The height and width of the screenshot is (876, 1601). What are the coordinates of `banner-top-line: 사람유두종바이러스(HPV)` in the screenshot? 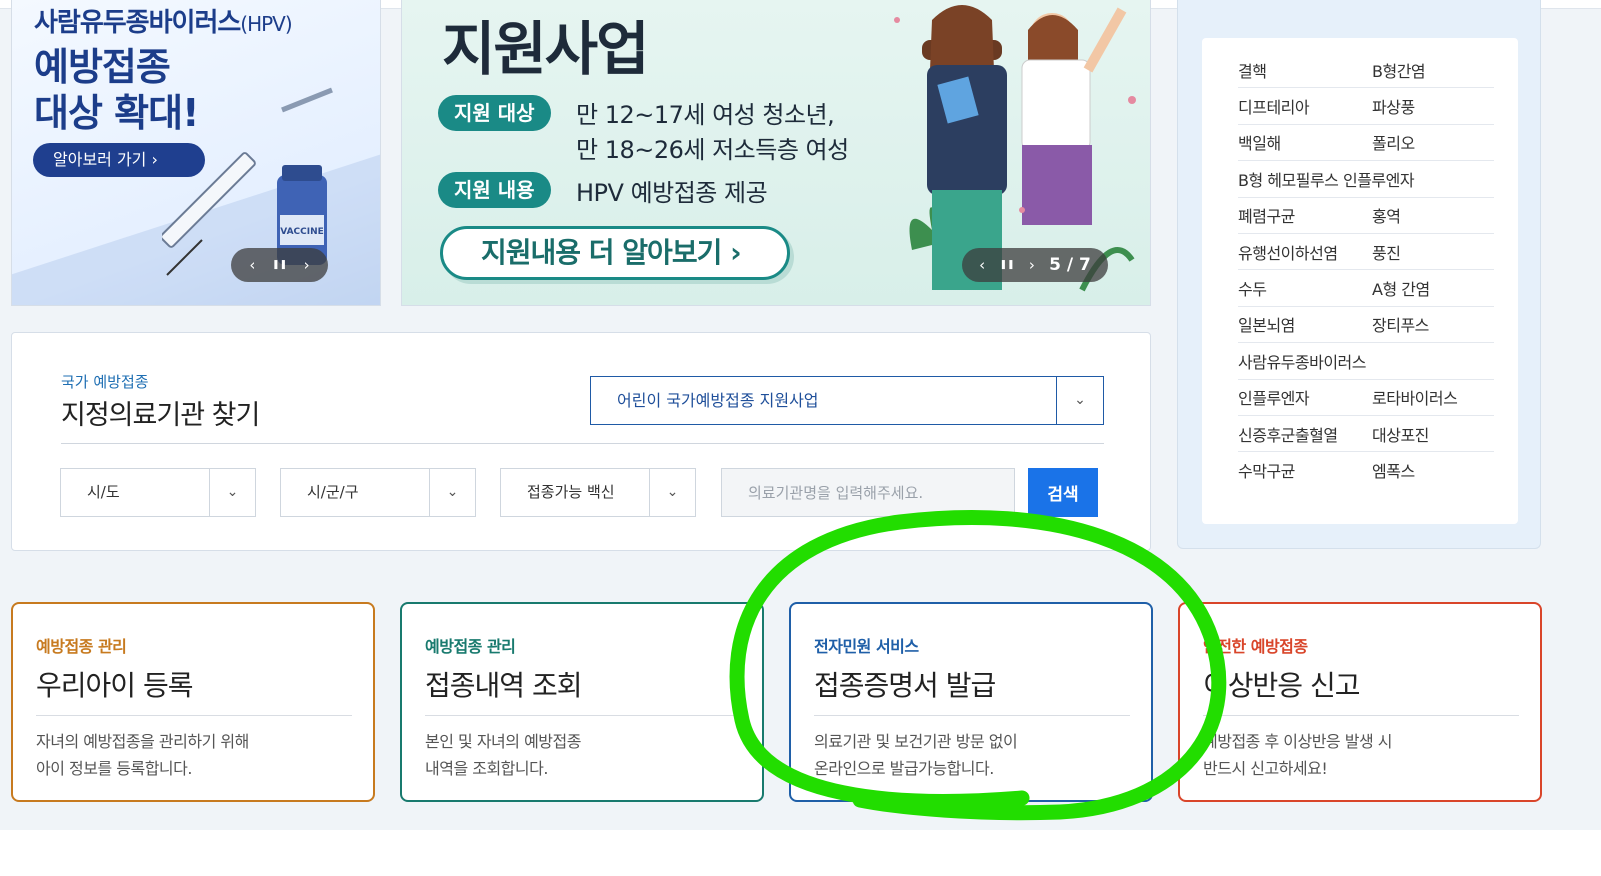 It's located at (163, 23).